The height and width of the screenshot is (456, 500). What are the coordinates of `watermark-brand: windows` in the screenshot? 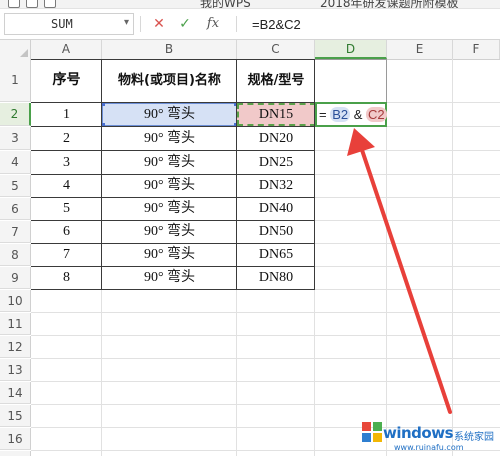 It's located at (418, 433).